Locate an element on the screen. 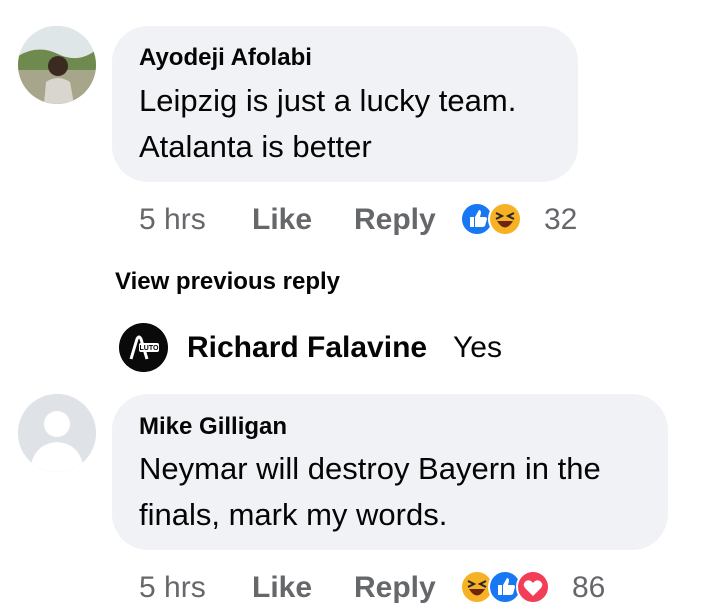 The width and height of the screenshot is (720, 605). comment-author: Ayodeji Afolabi is located at coordinates (225, 58).